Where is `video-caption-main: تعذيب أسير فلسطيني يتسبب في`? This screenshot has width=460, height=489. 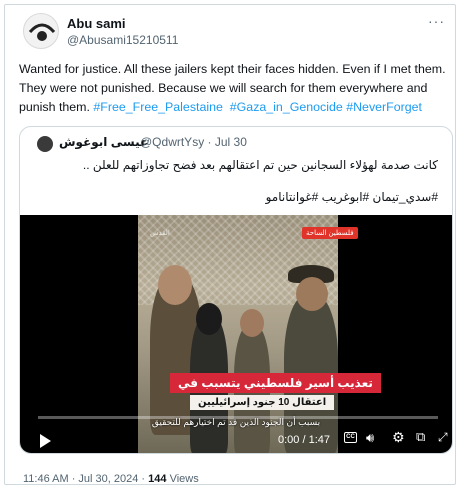
video-caption-main: تعذيب أسير فلسطيني يتسبب في is located at coordinates (275, 383).